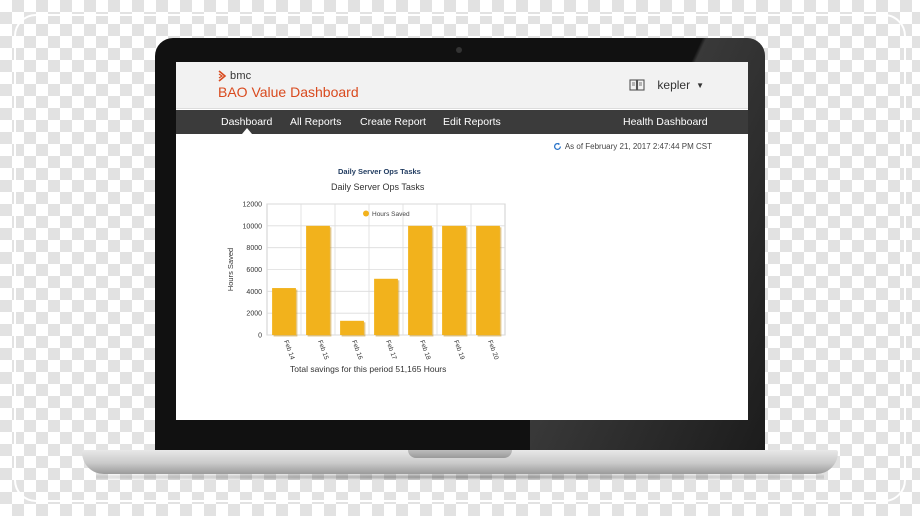 This screenshot has width=920, height=516. I want to click on legend-swatch, so click(366, 213).